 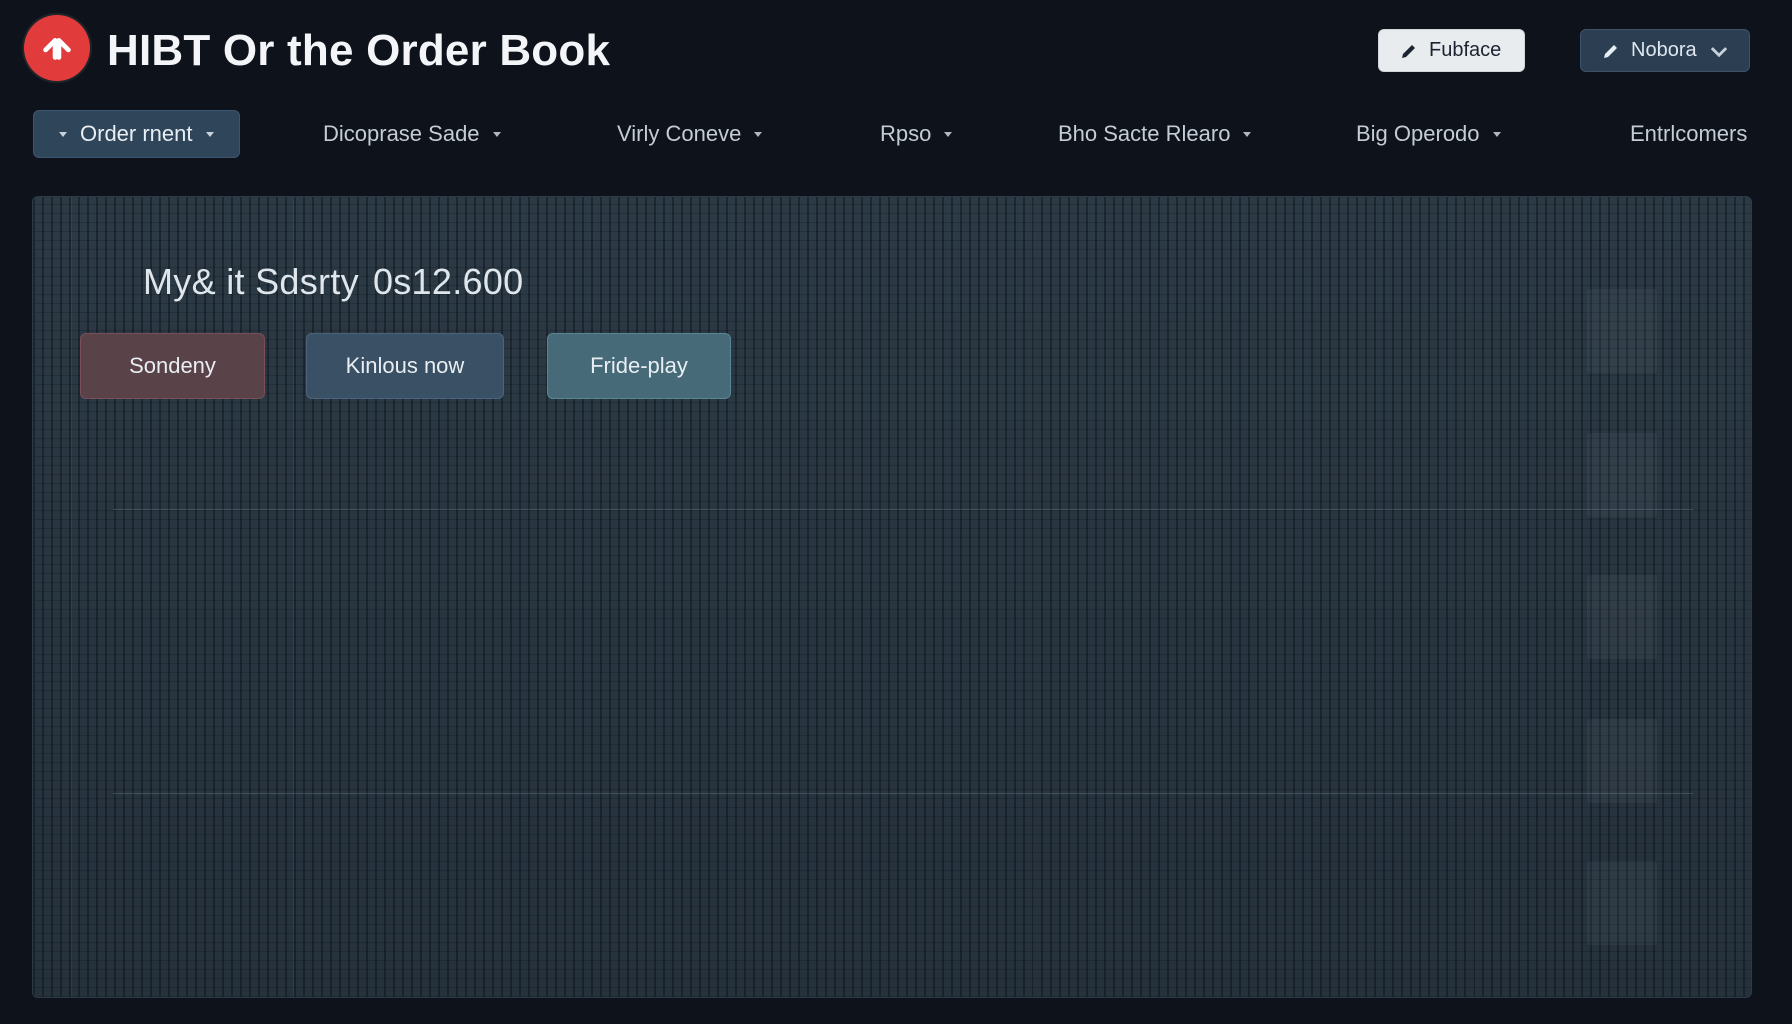 I want to click on nav-item-bho-sacte-rlearo: Bho Sacte Rlearo, so click(x=1156, y=134).